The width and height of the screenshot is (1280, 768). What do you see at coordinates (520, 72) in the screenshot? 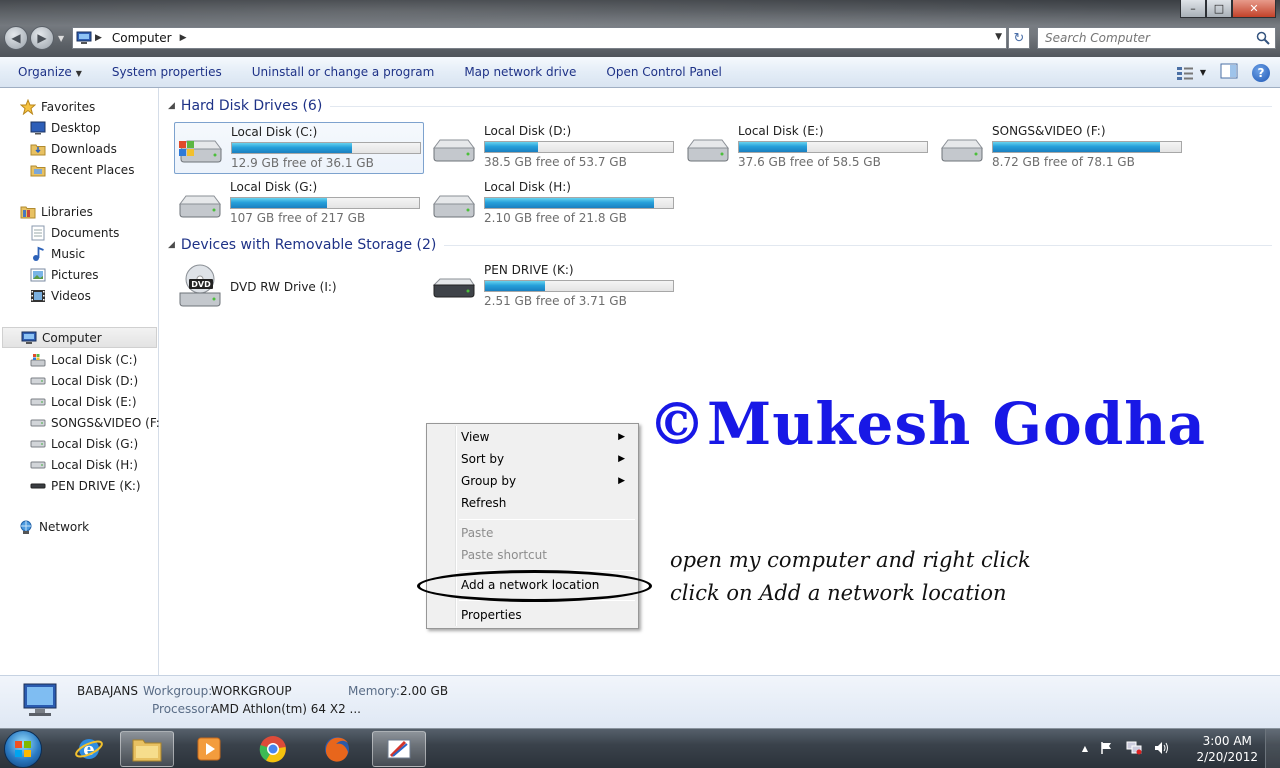
I see `map-network-drive-button: Map network drive` at bounding box center [520, 72].